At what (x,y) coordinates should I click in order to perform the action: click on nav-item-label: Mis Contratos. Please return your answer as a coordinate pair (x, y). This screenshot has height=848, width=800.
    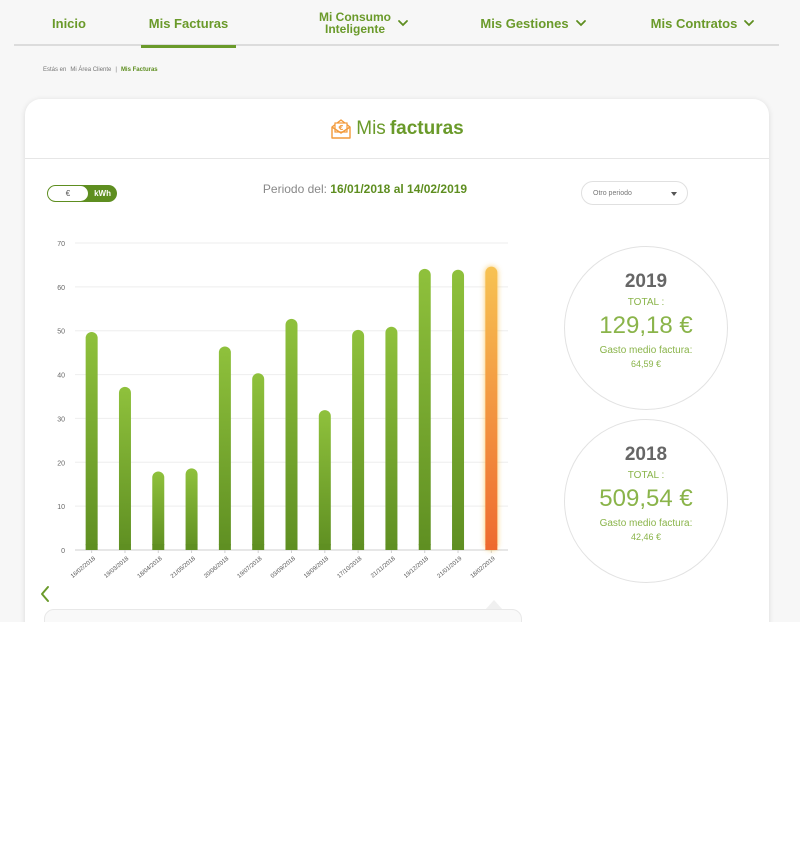
    Looking at the image, I should click on (694, 23).